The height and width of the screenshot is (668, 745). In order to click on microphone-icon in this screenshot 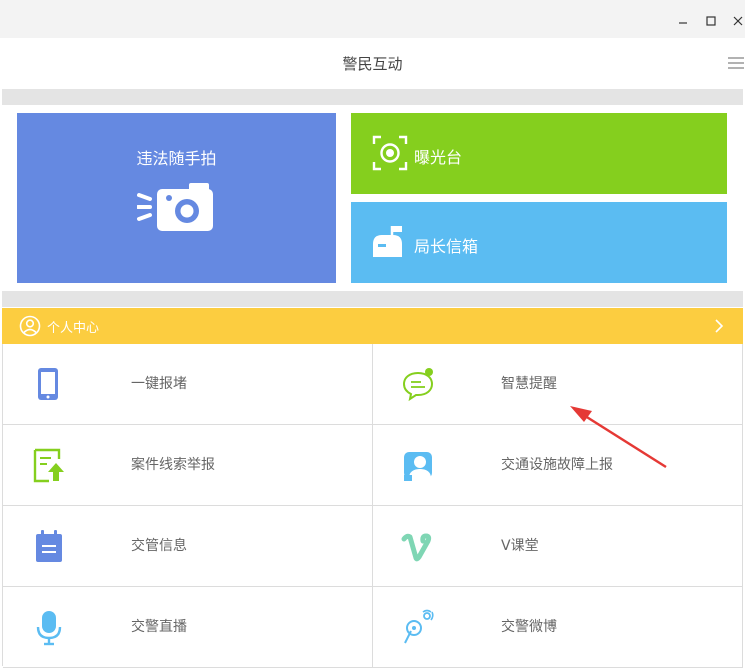, I will do `click(49, 628)`.